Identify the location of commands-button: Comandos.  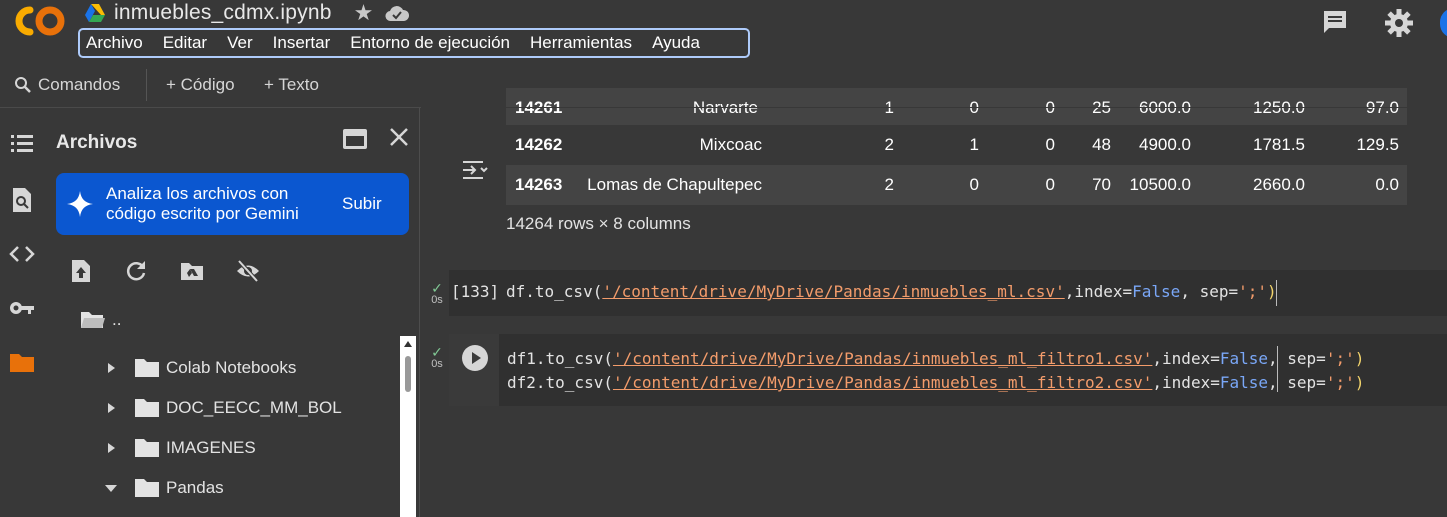
(67, 85).